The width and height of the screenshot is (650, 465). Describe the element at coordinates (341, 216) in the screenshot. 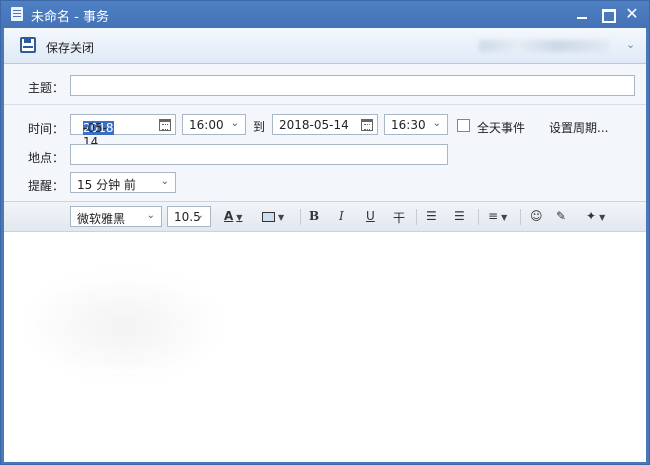

I see `italic-button: I` at that location.